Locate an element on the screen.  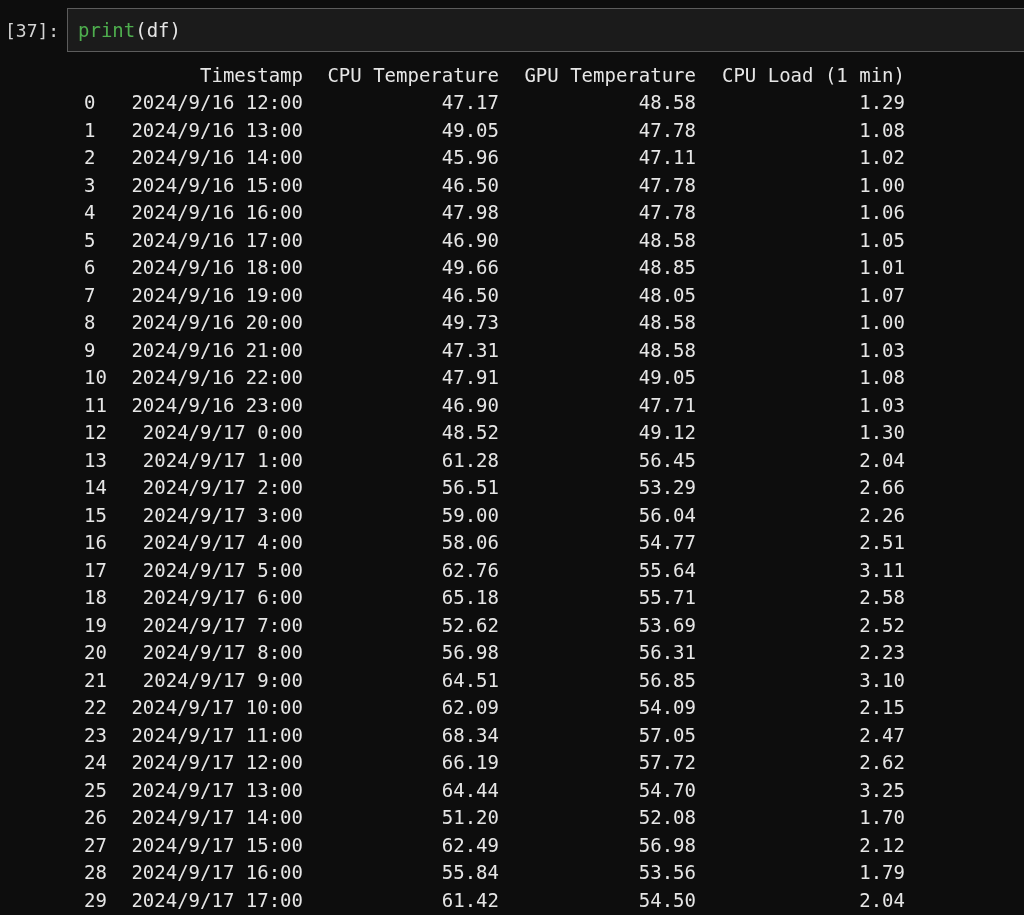
table-cell: 1.79 is located at coordinates (882, 872).